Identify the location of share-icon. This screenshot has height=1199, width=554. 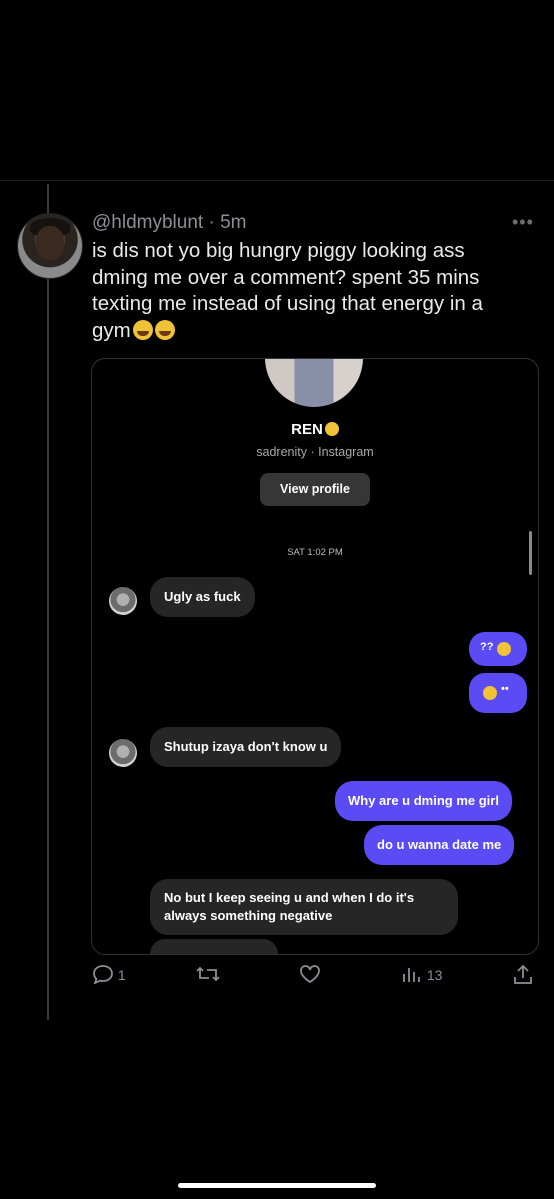
(523, 974).